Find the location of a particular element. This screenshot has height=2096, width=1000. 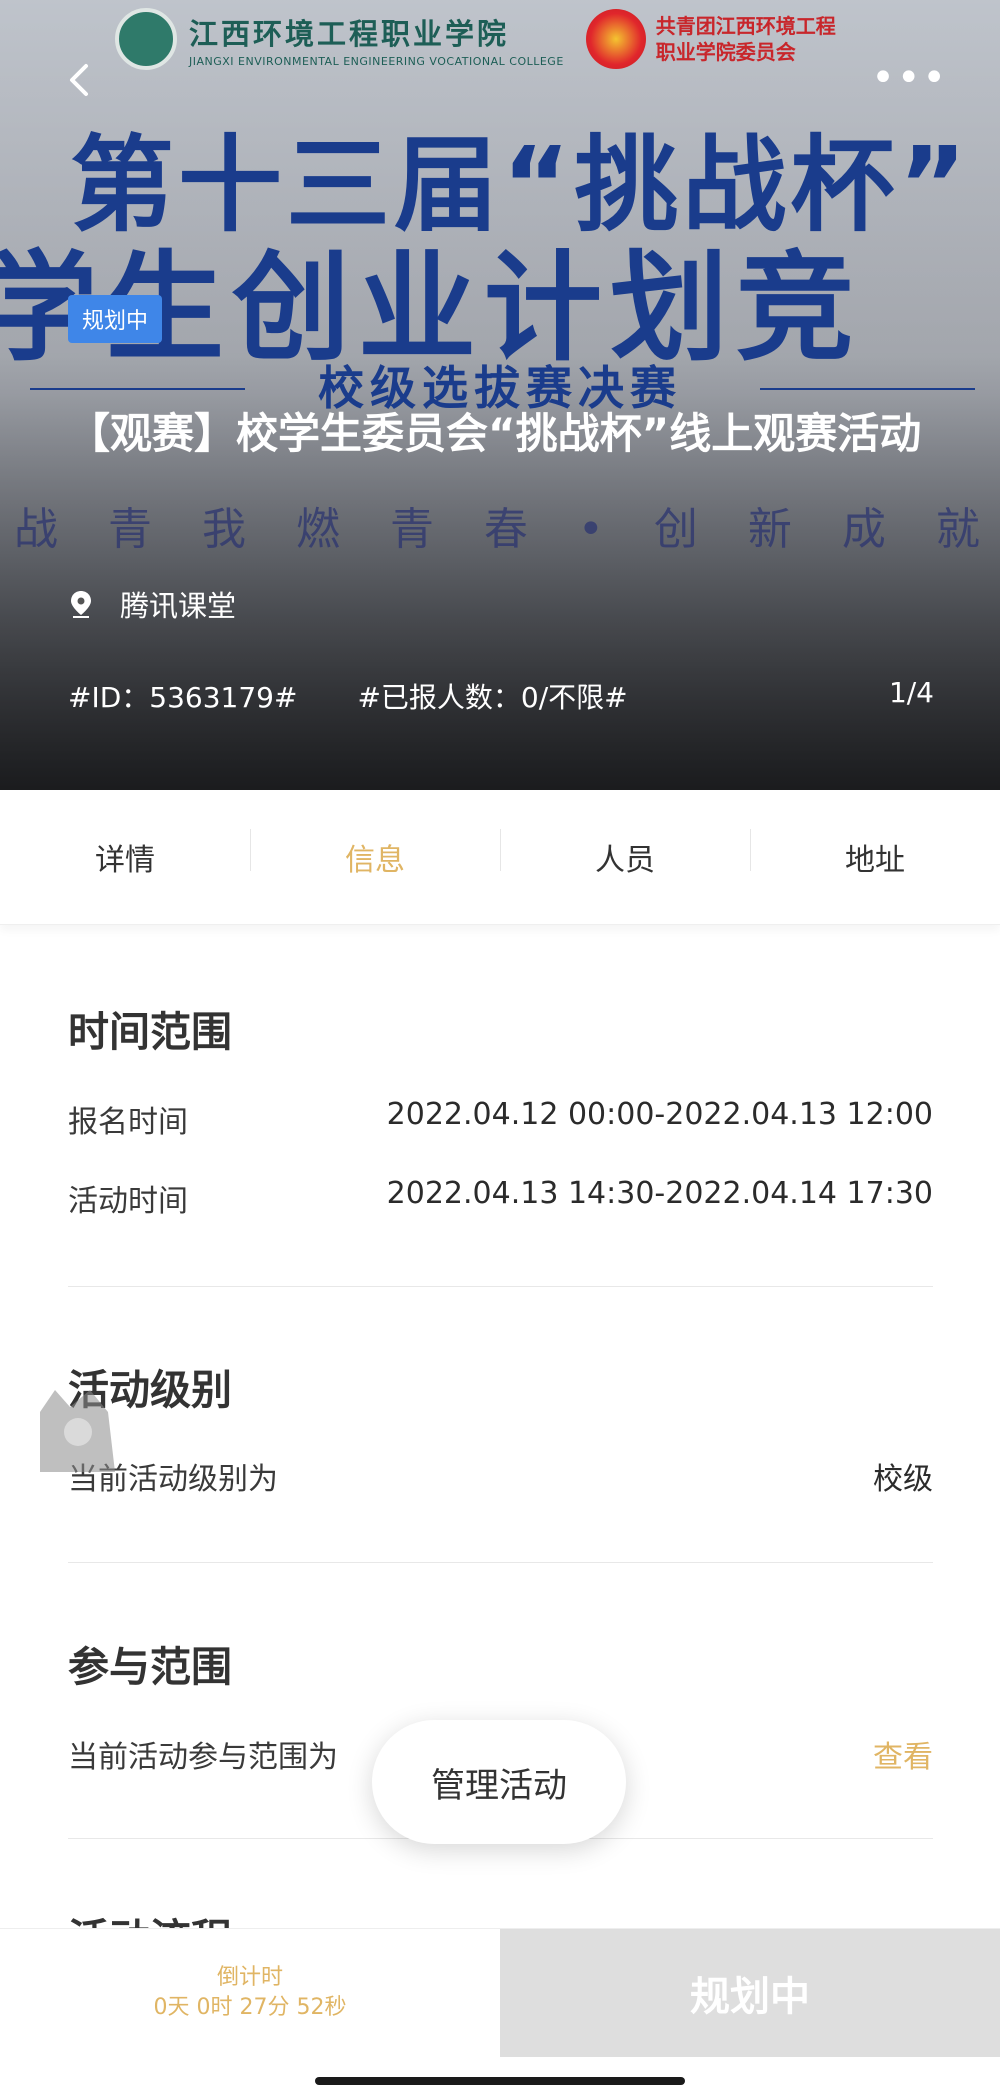

floating-avatar-icon is located at coordinates (75, 1427).